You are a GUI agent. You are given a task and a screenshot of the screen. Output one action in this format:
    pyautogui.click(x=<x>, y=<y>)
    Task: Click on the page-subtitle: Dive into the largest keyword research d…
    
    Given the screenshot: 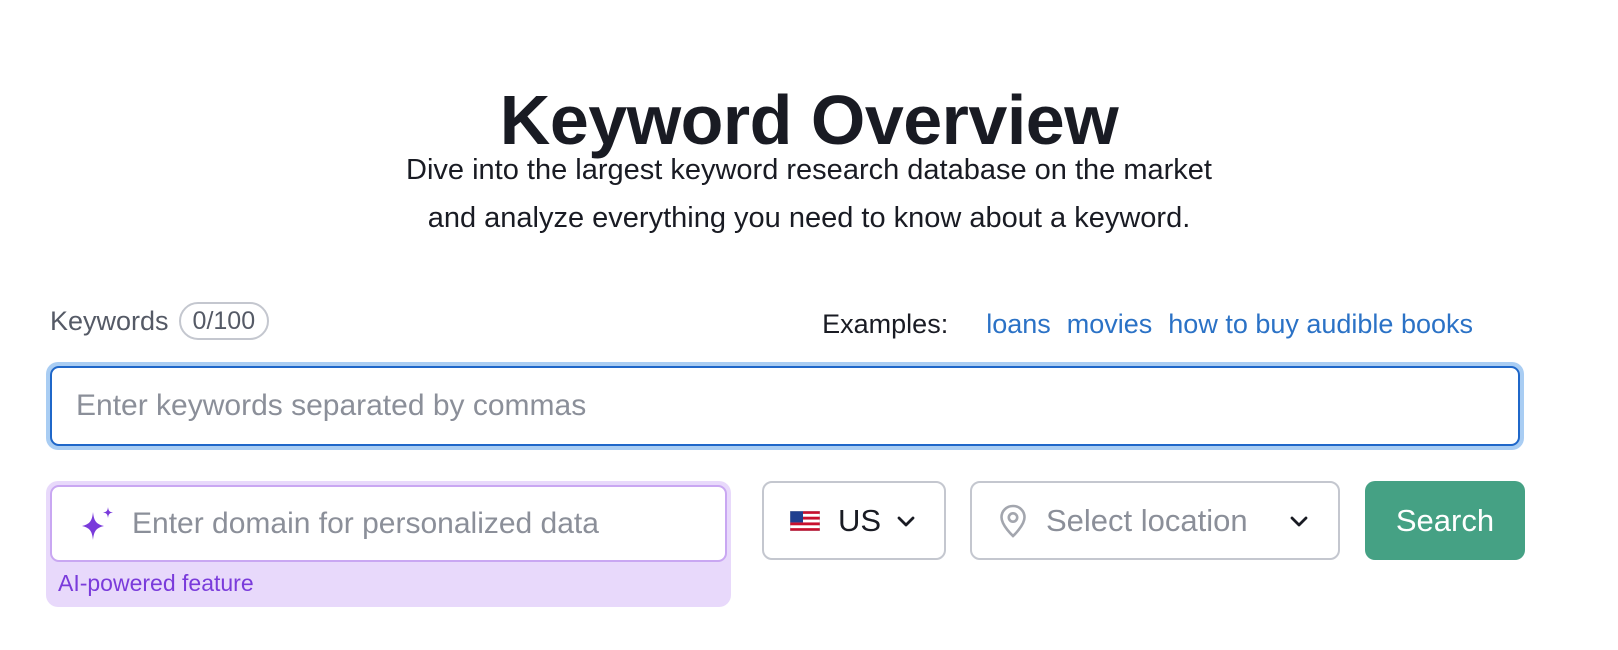 What is the action you would take?
    pyautogui.click(x=809, y=194)
    